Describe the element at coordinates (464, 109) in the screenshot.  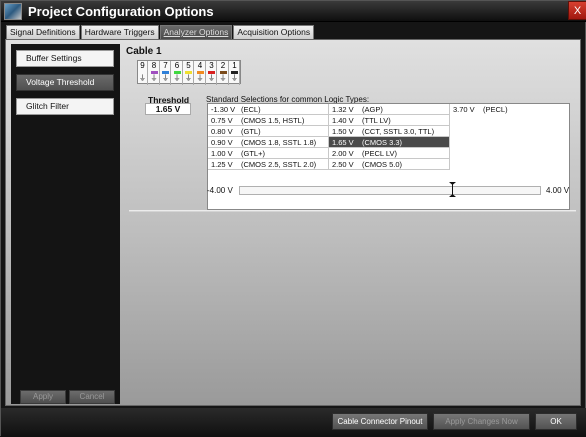
I see `option-voltage: 3.70 V` at that location.